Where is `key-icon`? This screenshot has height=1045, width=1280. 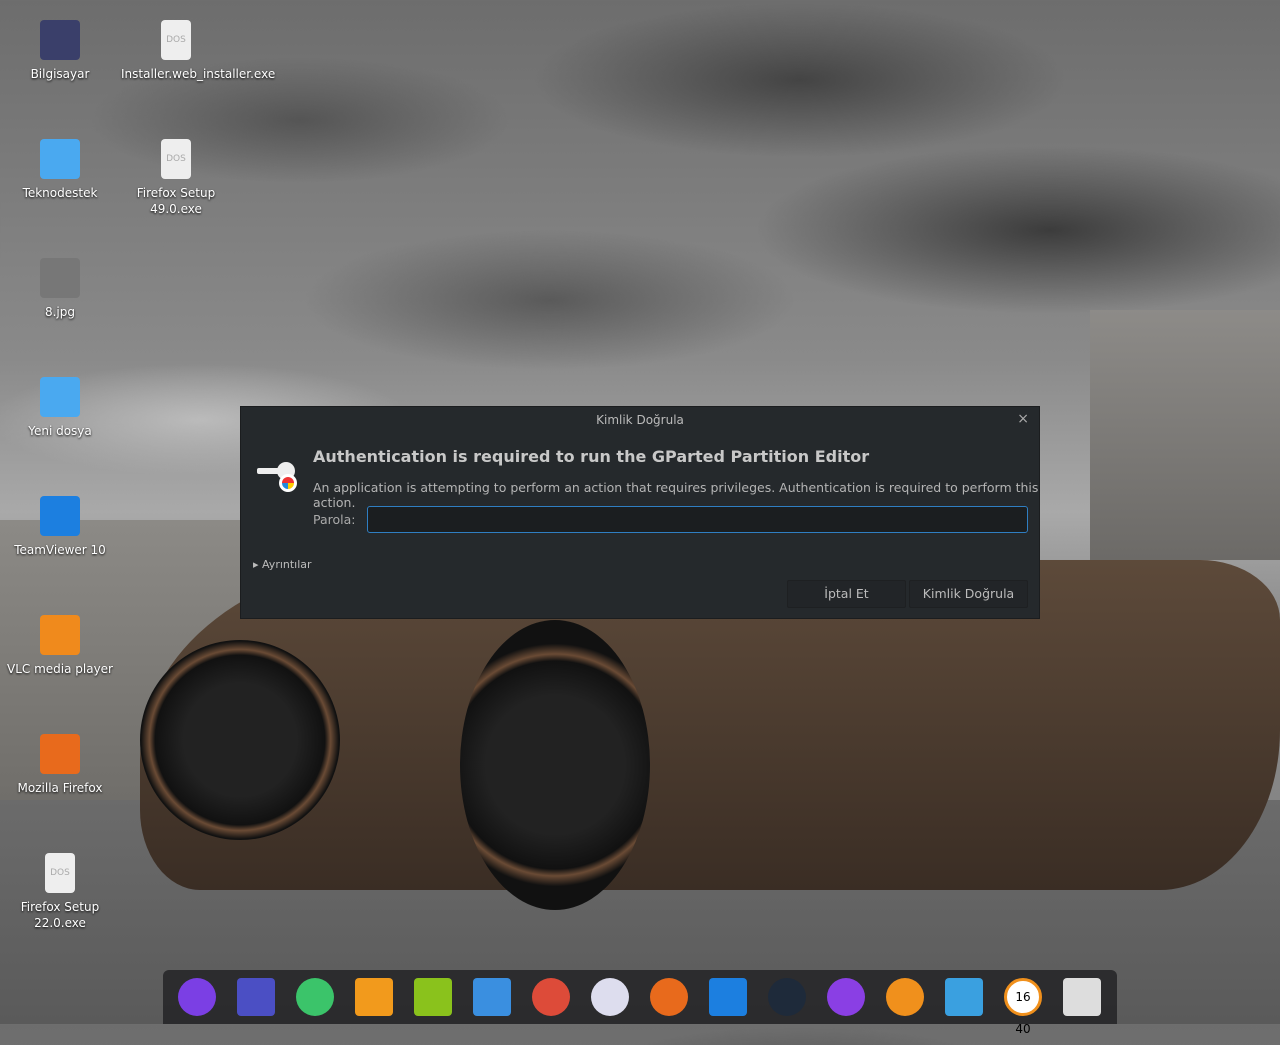 key-icon is located at coordinates (278, 478).